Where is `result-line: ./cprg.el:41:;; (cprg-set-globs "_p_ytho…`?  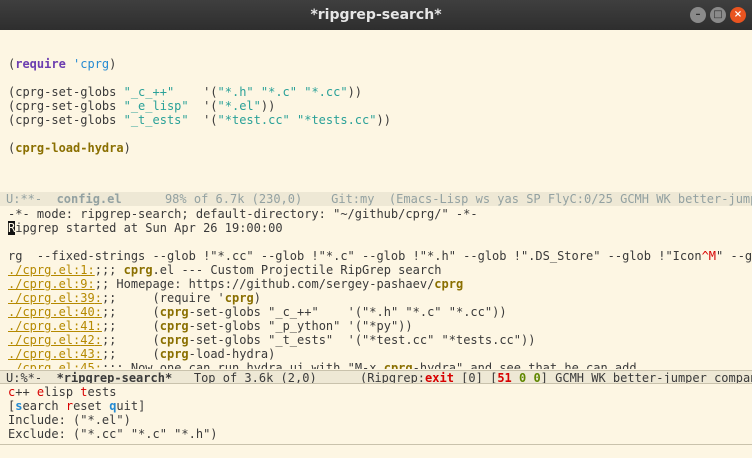
result-line: ./cprg.el:41:;; (cprg-set-globs "_p_ytho… is located at coordinates (210, 326).